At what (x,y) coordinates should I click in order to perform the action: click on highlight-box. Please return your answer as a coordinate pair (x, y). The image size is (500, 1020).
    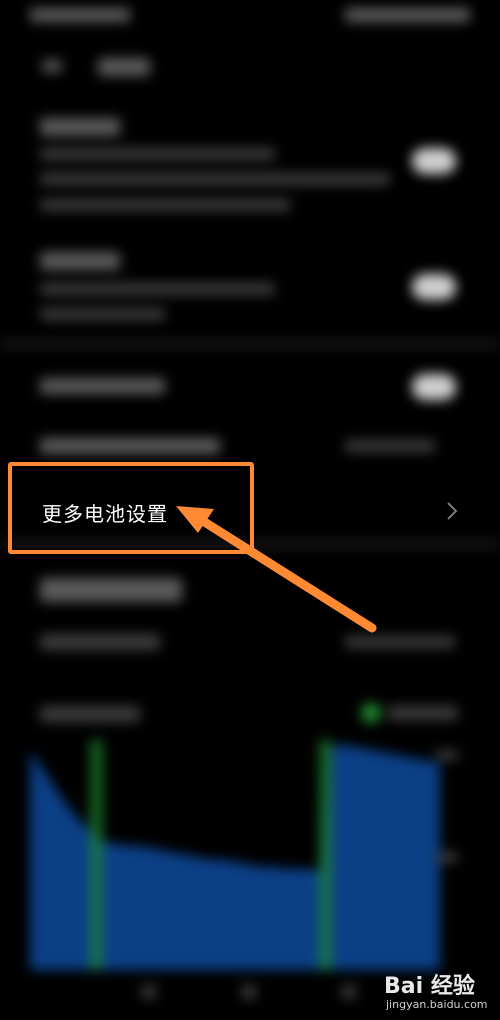
    Looking at the image, I should click on (131, 508).